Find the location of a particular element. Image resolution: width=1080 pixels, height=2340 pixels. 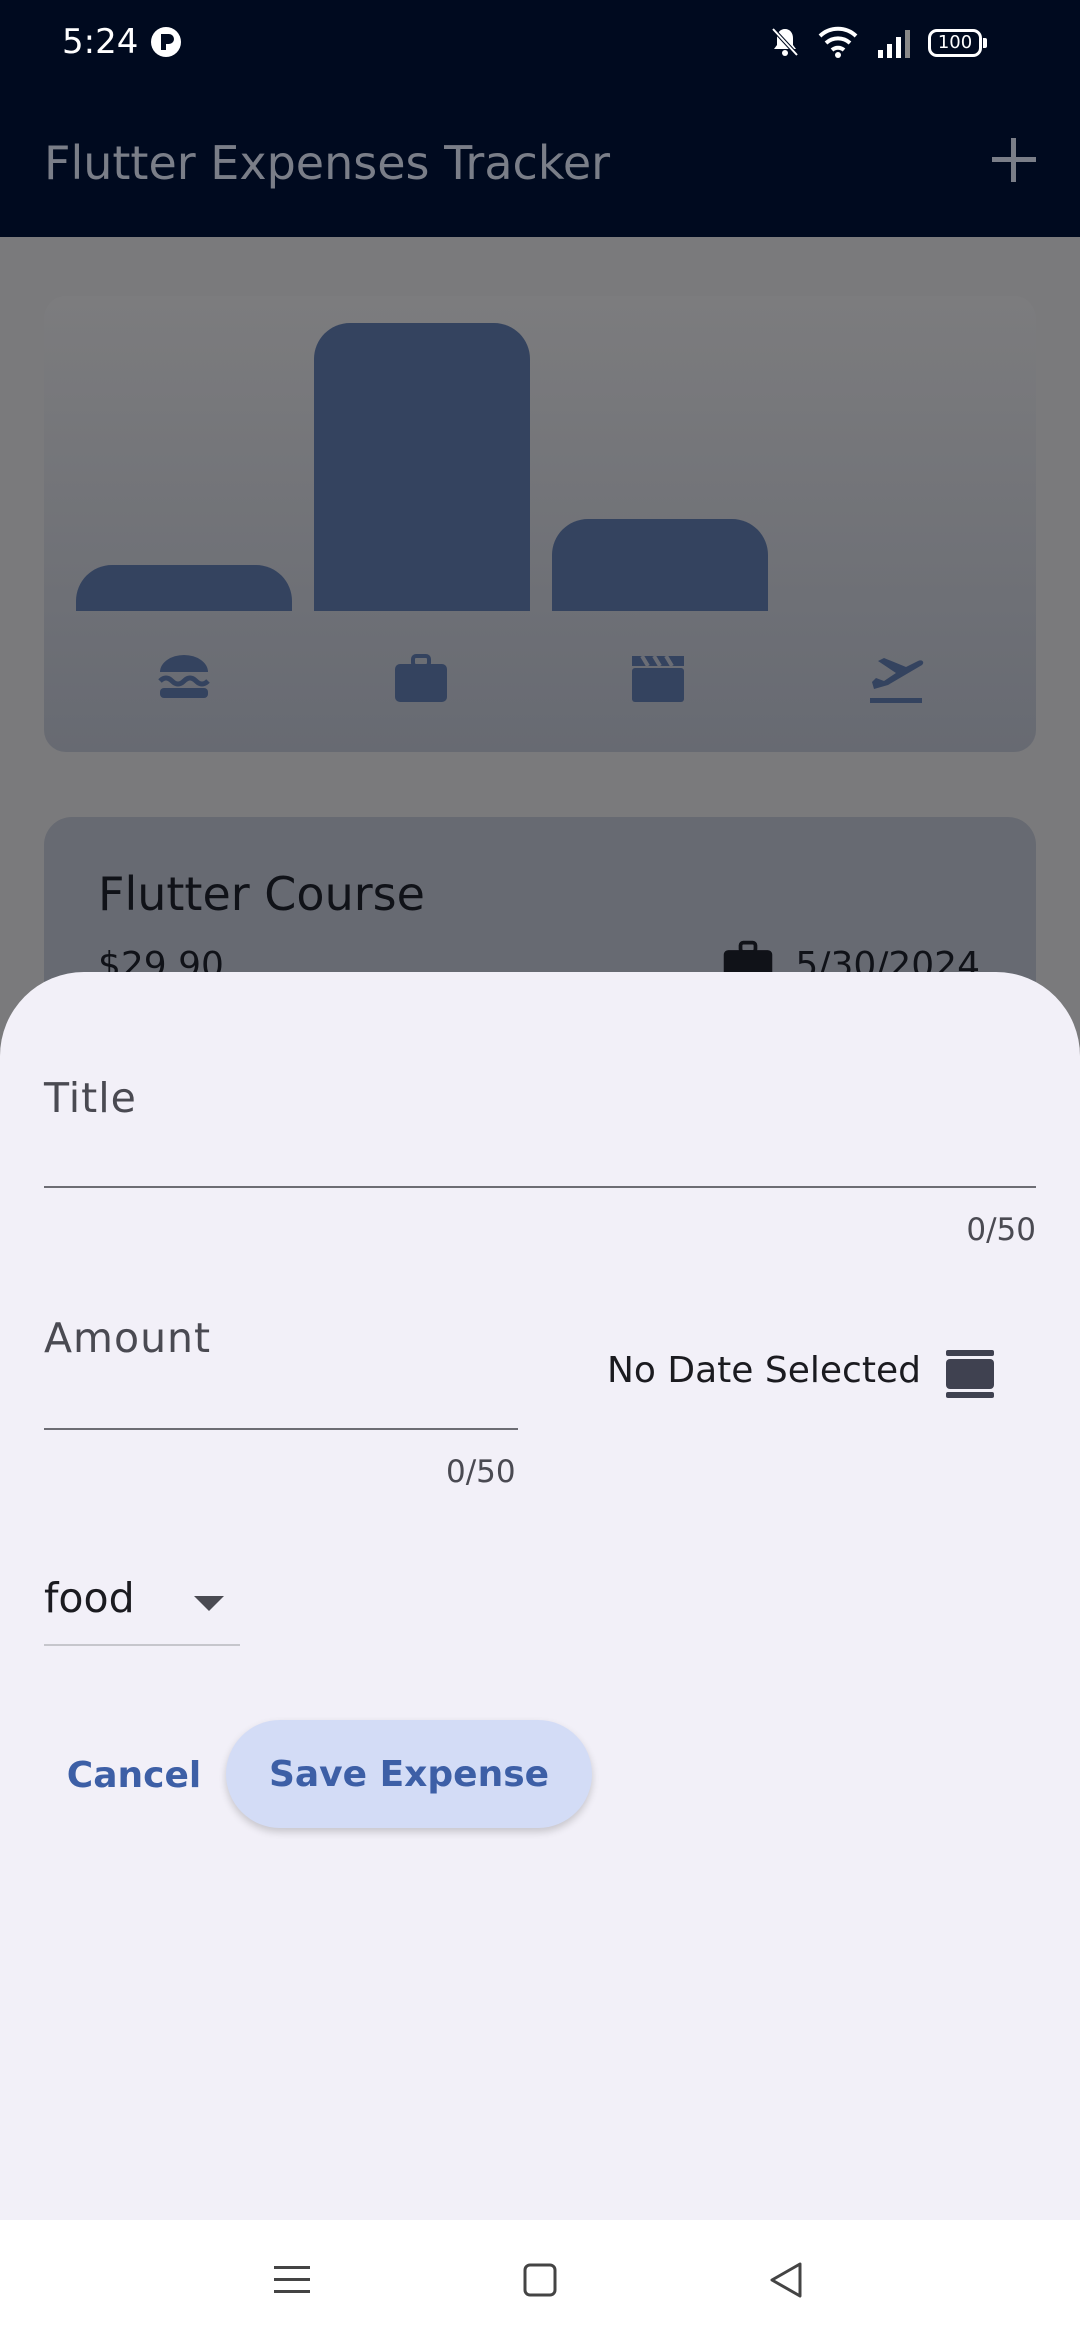

plus-icon is located at coordinates (1014, 160).